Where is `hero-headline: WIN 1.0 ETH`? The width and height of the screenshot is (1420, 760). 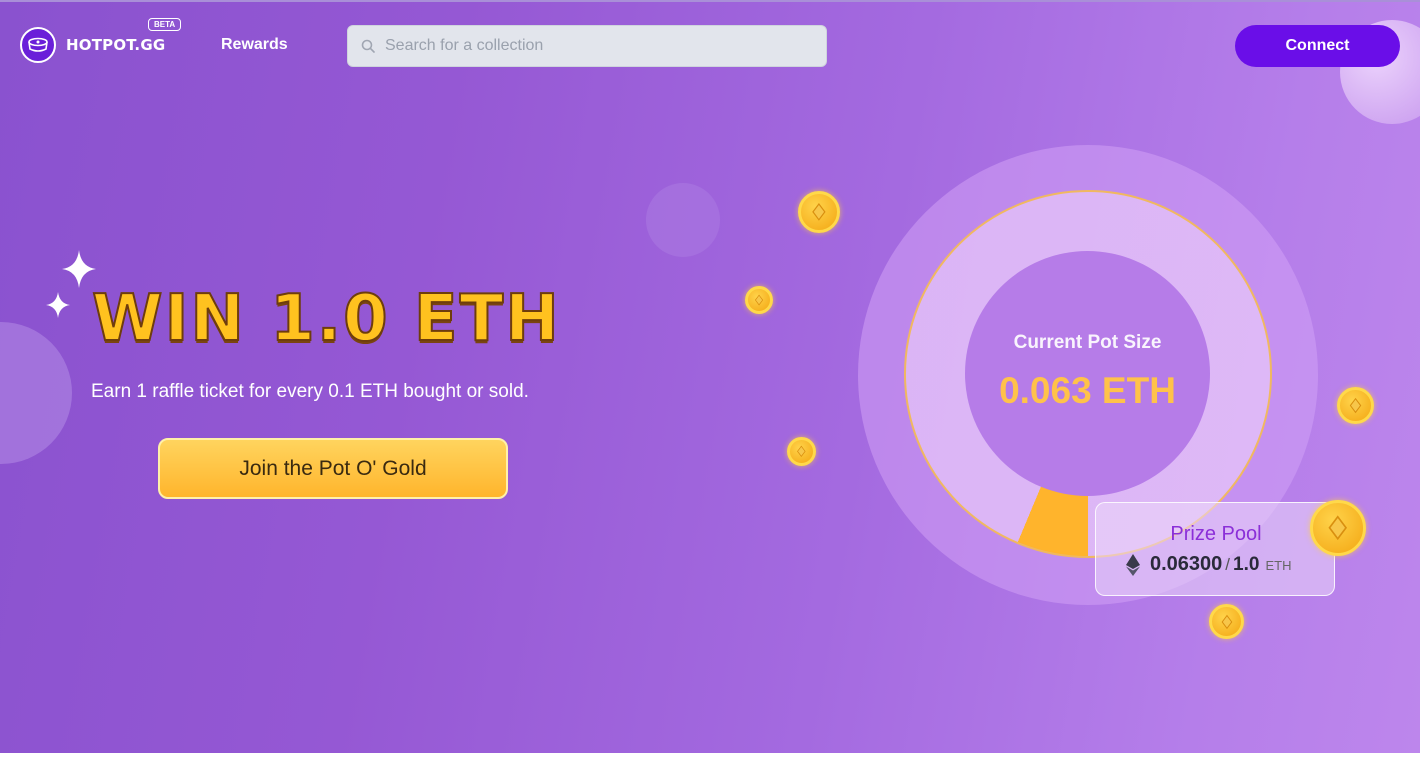 hero-headline: WIN 1.0 ETH is located at coordinates (326, 319).